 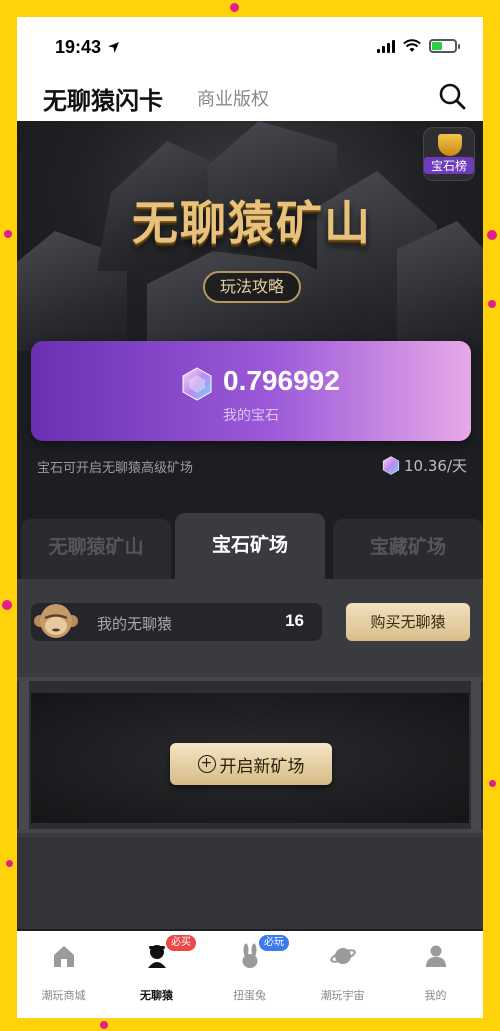 What do you see at coordinates (386, 46) in the screenshot?
I see `signal-icon` at bounding box center [386, 46].